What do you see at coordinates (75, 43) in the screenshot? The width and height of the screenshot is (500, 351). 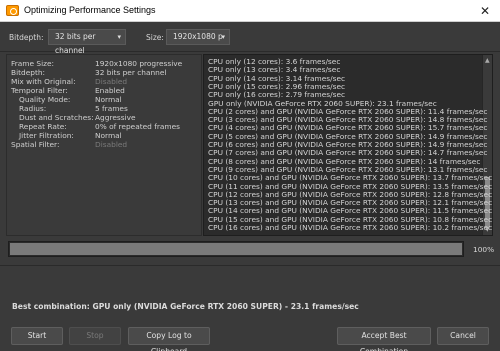 I see `bitdepth-value: 32 bits per channel` at bounding box center [75, 43].